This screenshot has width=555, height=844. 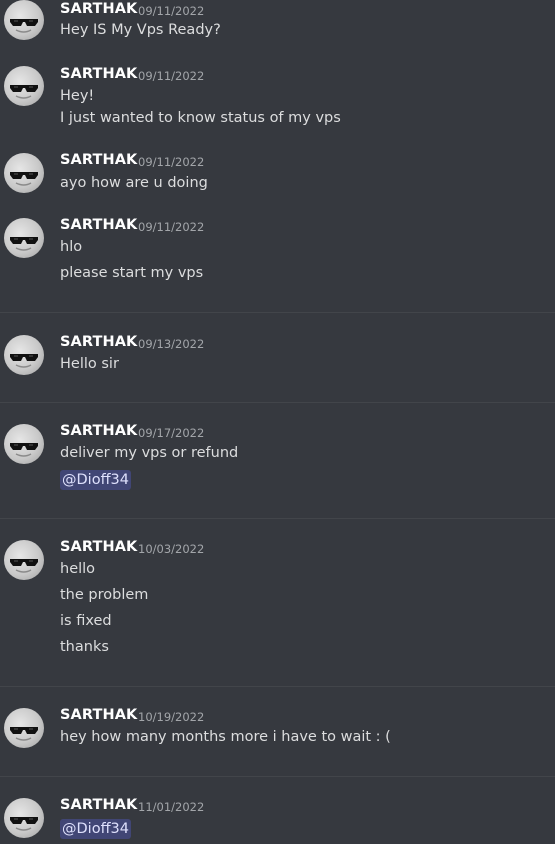 I want to click on message-text: I just wanted to know status of my vps, so click(x=200, y=118).